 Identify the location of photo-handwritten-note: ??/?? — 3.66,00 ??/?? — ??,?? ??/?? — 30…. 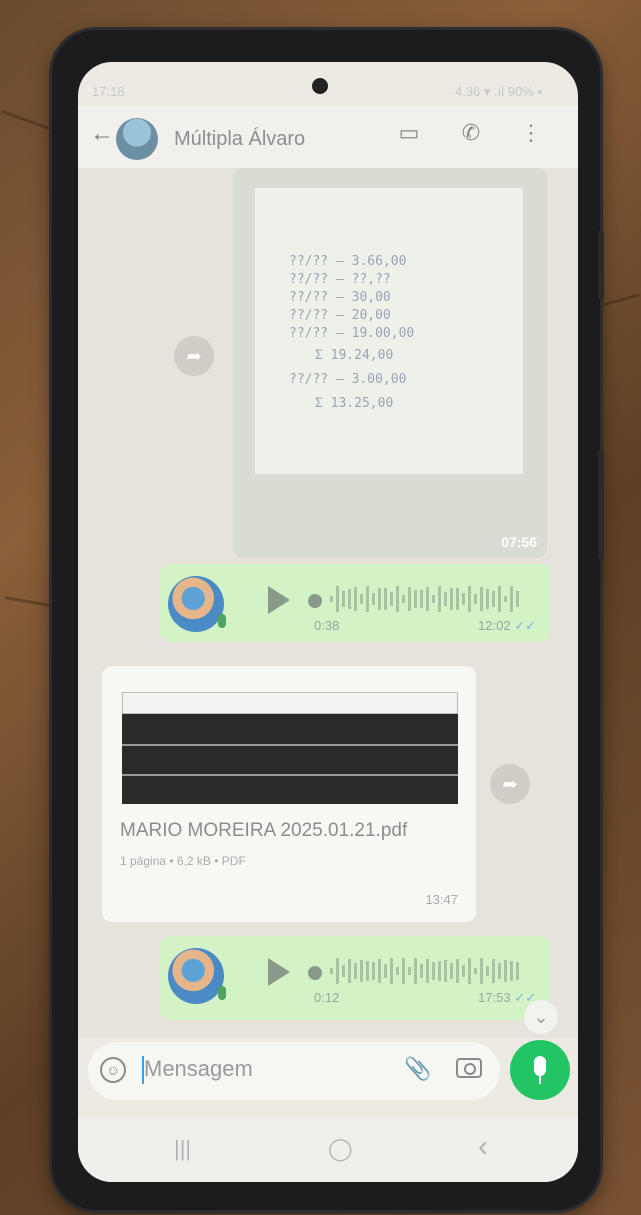
(389, 331).